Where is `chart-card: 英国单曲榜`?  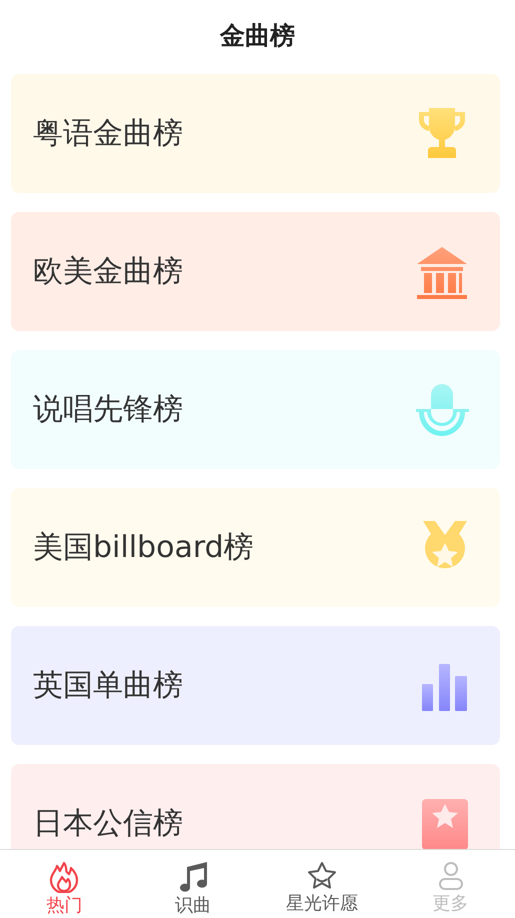 chart-card: 英国单曲榜 is located at coordinates (255, 685).